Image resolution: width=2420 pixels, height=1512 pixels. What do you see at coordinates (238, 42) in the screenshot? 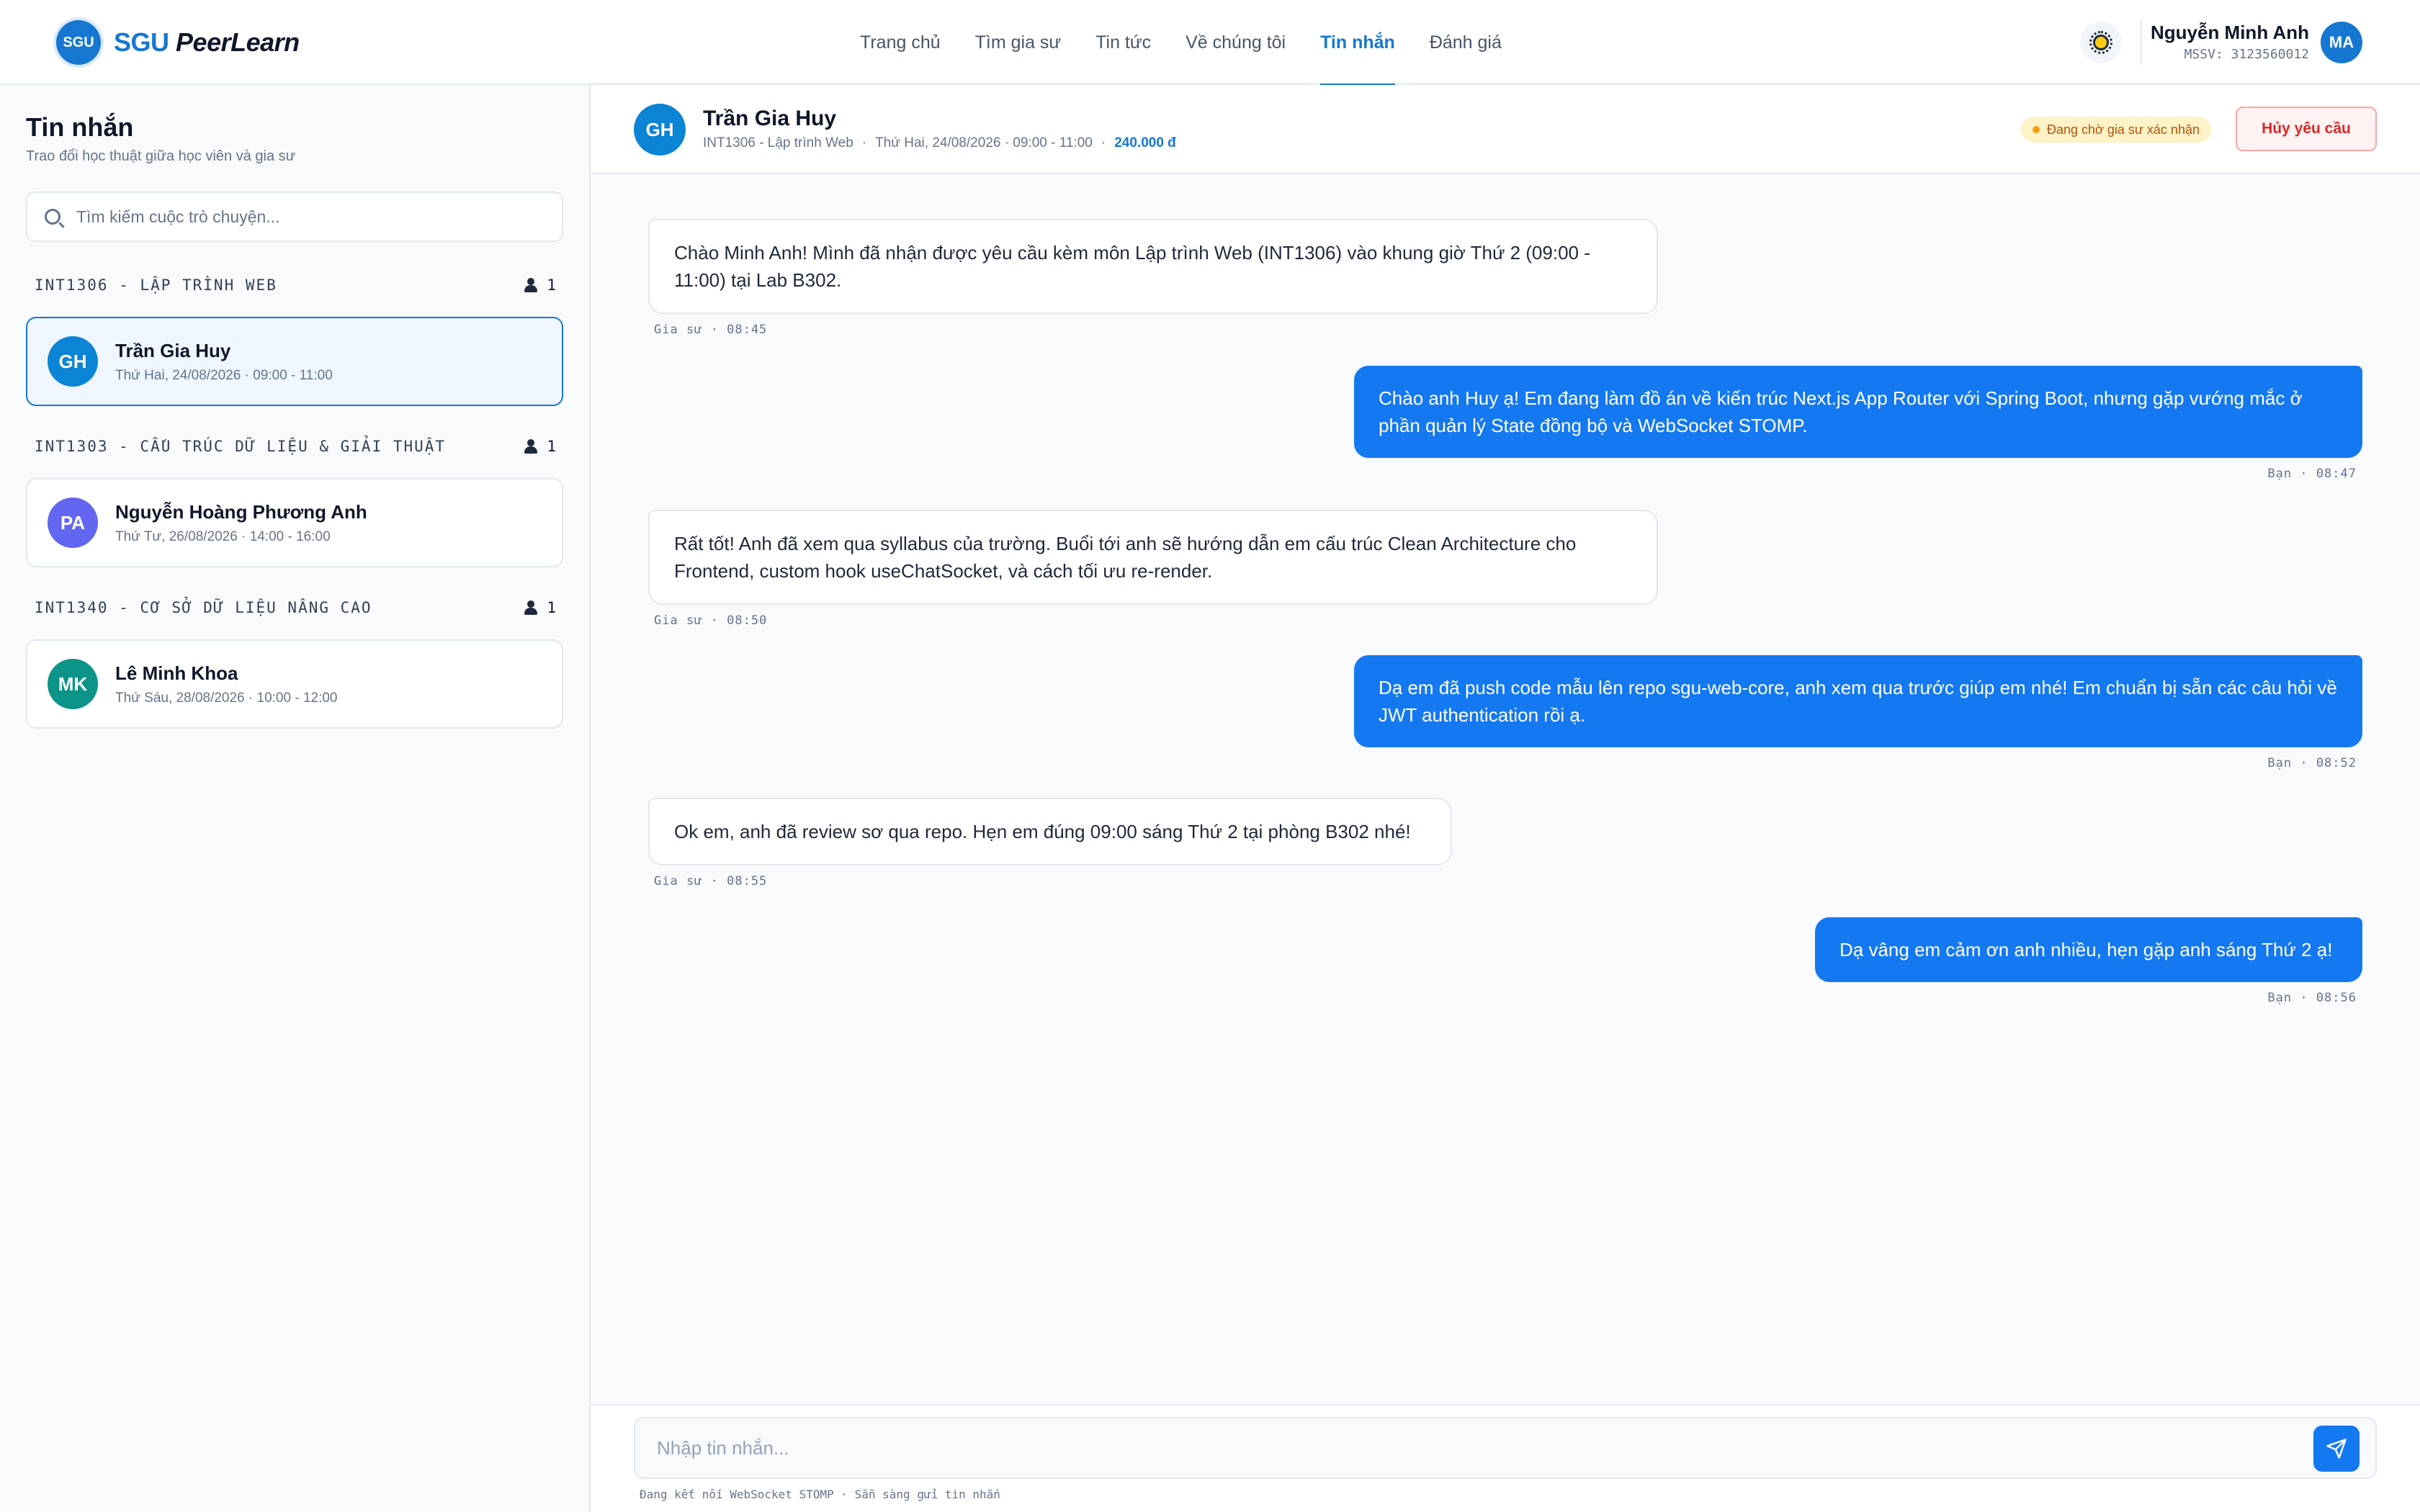
I see `brand-name-part2: PeerLearn` at bounding box center [238, 42].